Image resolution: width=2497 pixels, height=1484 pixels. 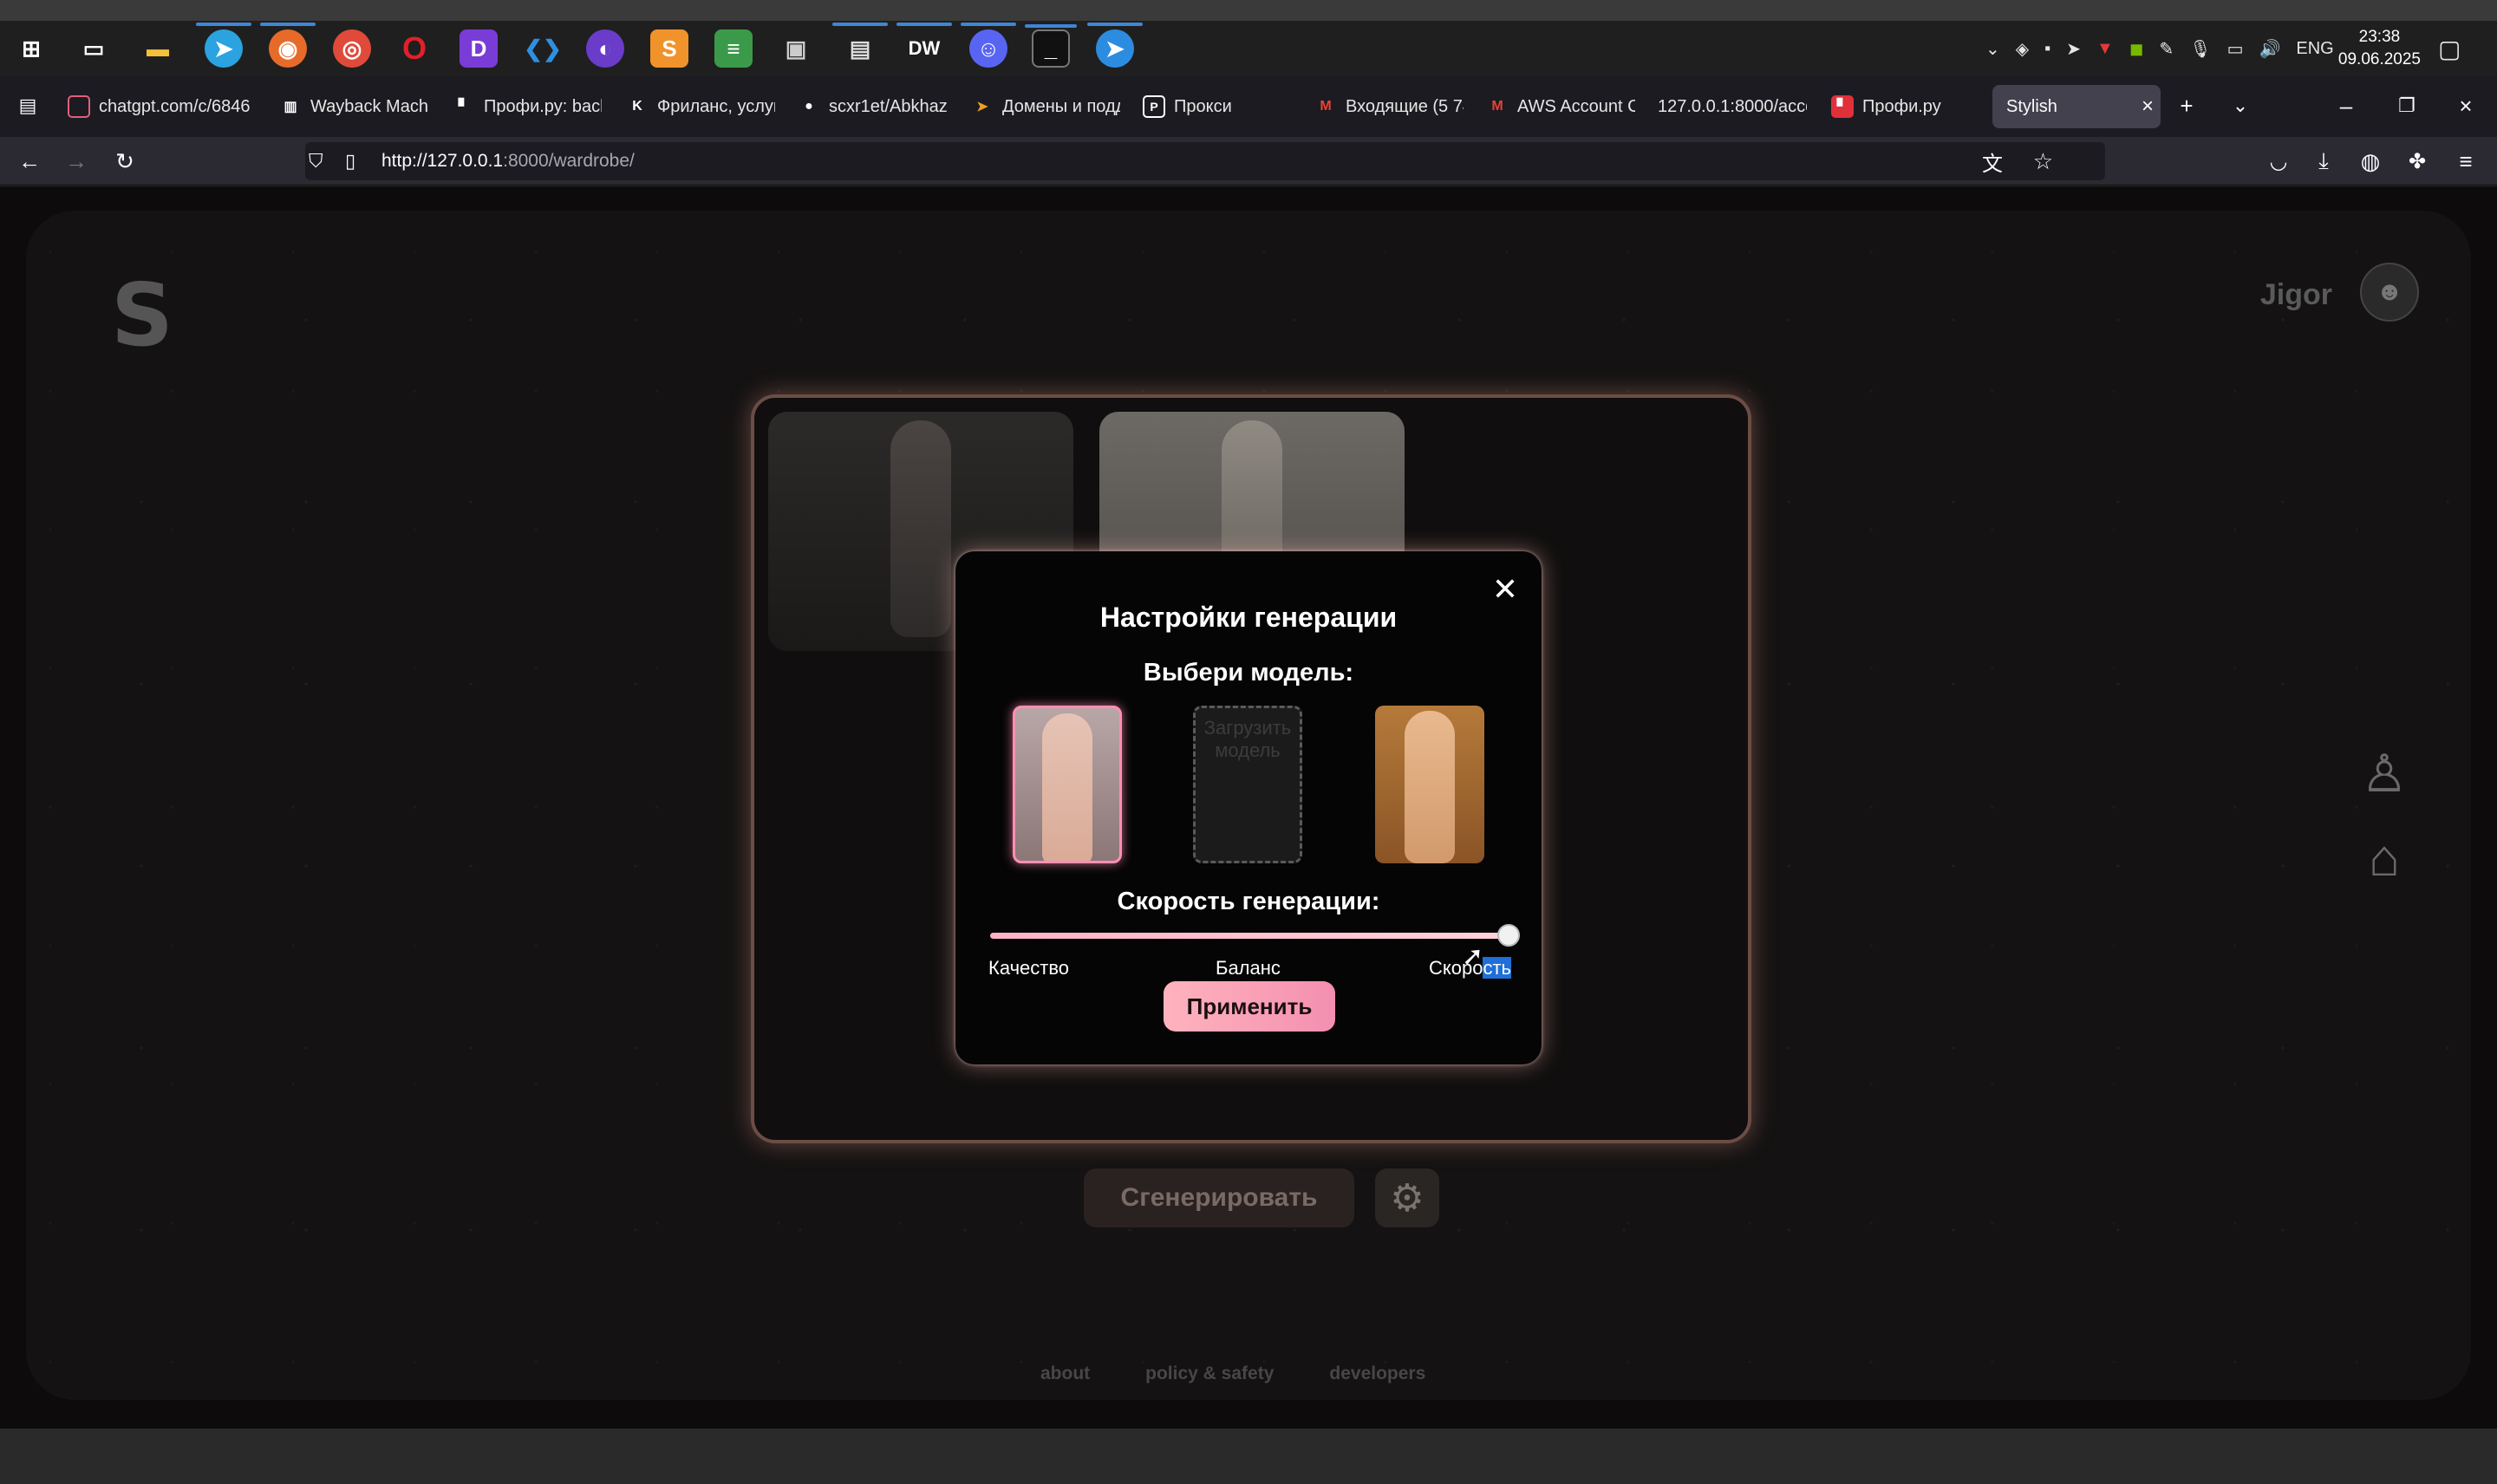 What do you see at coordinates (76, 161) in the screenshot?
I see `forward-icon: →` at bounding box center [76, 161].